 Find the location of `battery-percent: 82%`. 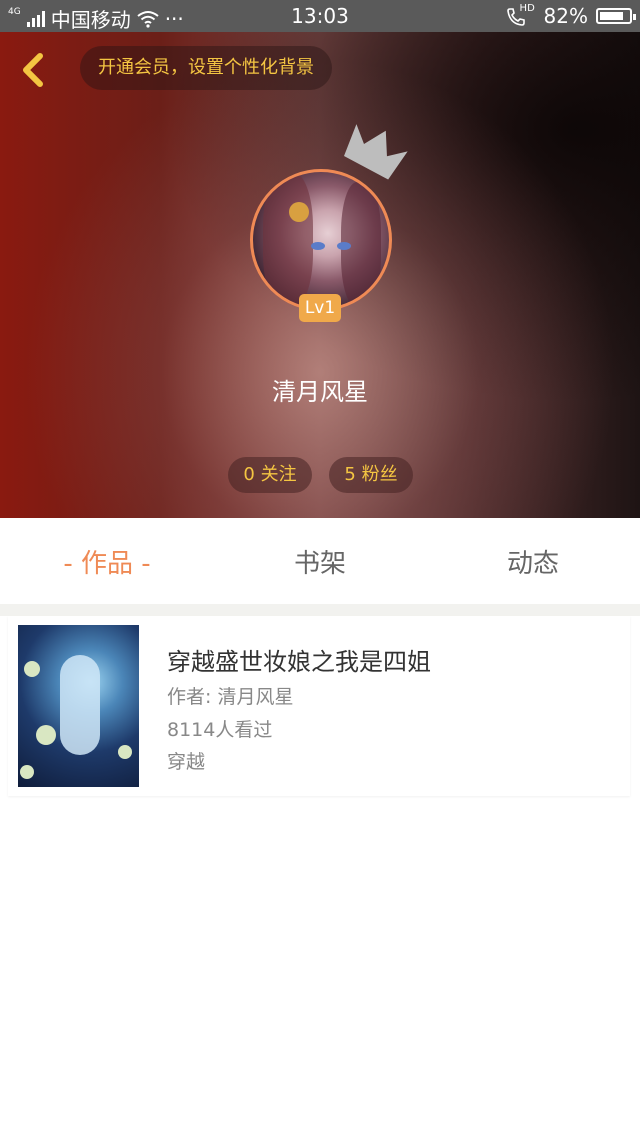

battery-percent: 82% is located at coordinates (565, 16).